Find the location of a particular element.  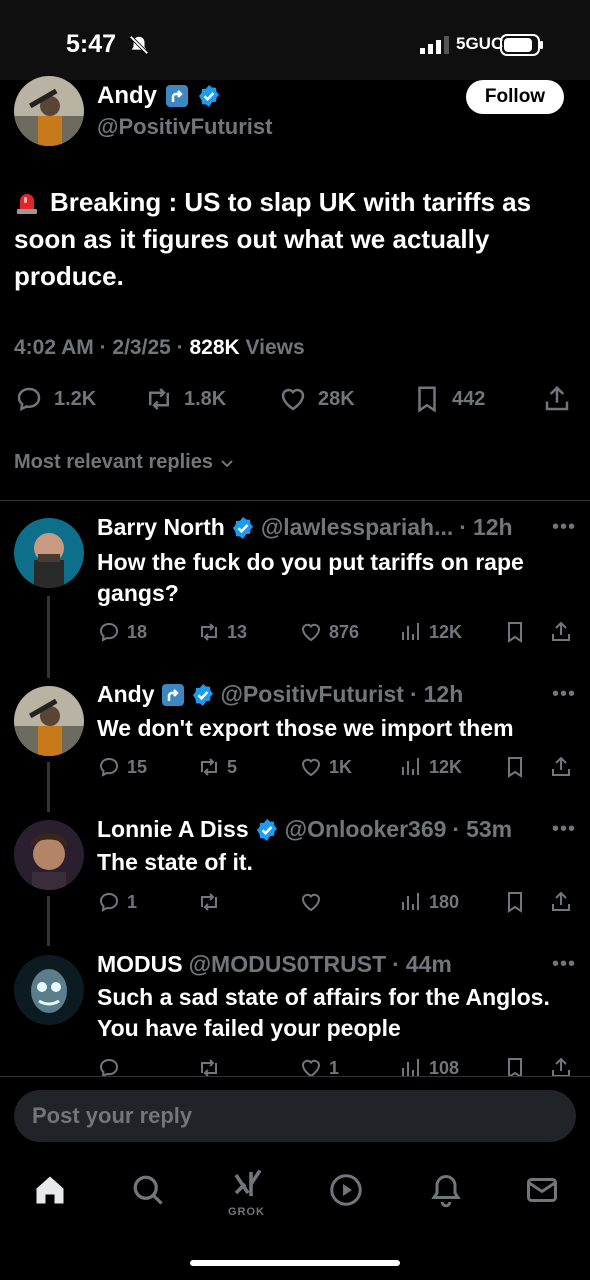

follow-button: Follow is located at coordinates (515, 97).